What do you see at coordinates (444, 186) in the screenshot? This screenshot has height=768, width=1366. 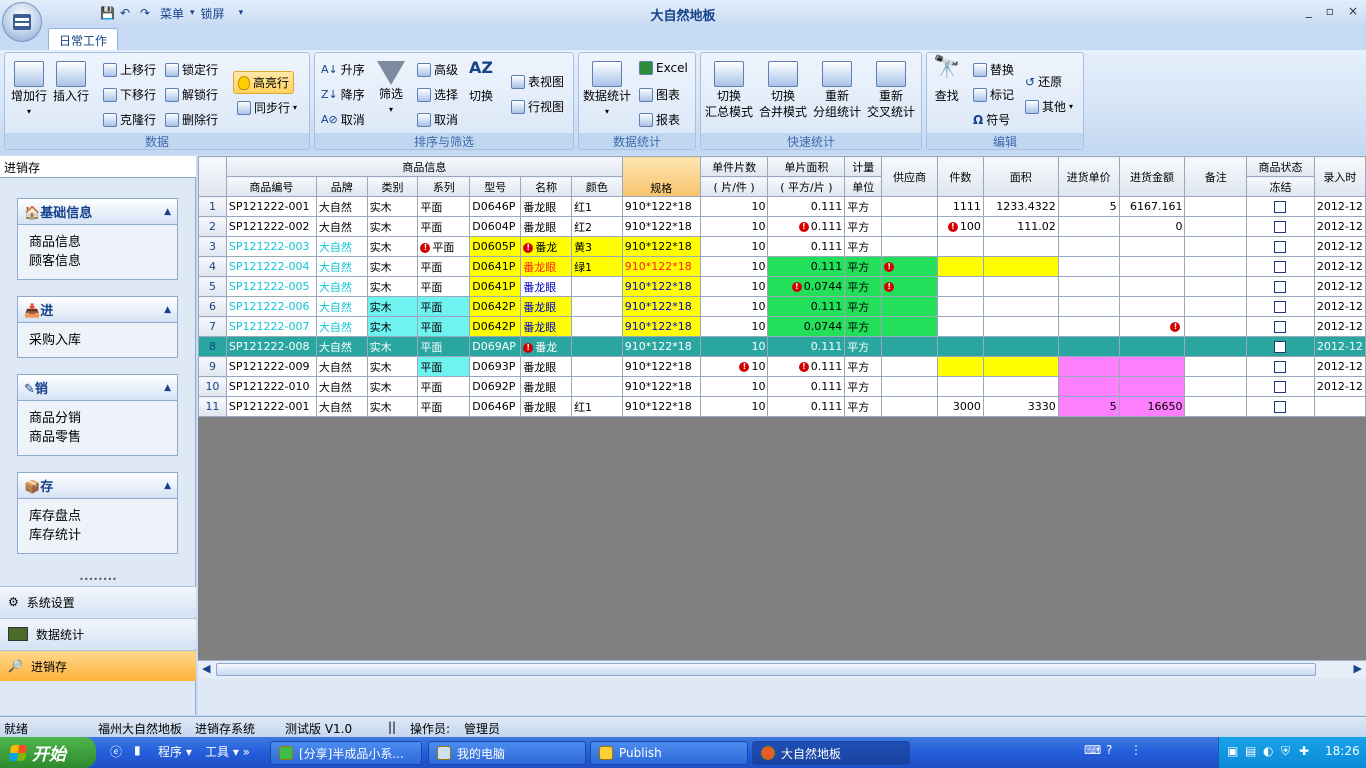 I see `header-series: 系列` at bounding box center [444, 186].